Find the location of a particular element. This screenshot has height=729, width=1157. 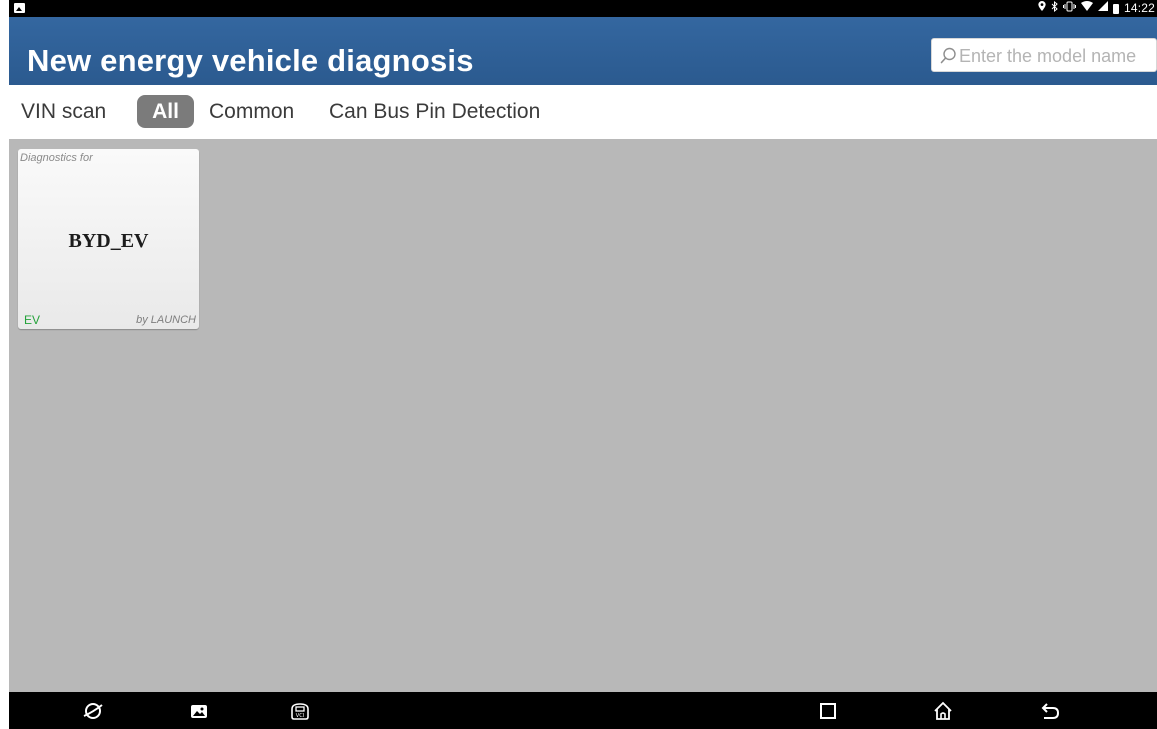

signal-icon is located at coordinates (1102, 8).